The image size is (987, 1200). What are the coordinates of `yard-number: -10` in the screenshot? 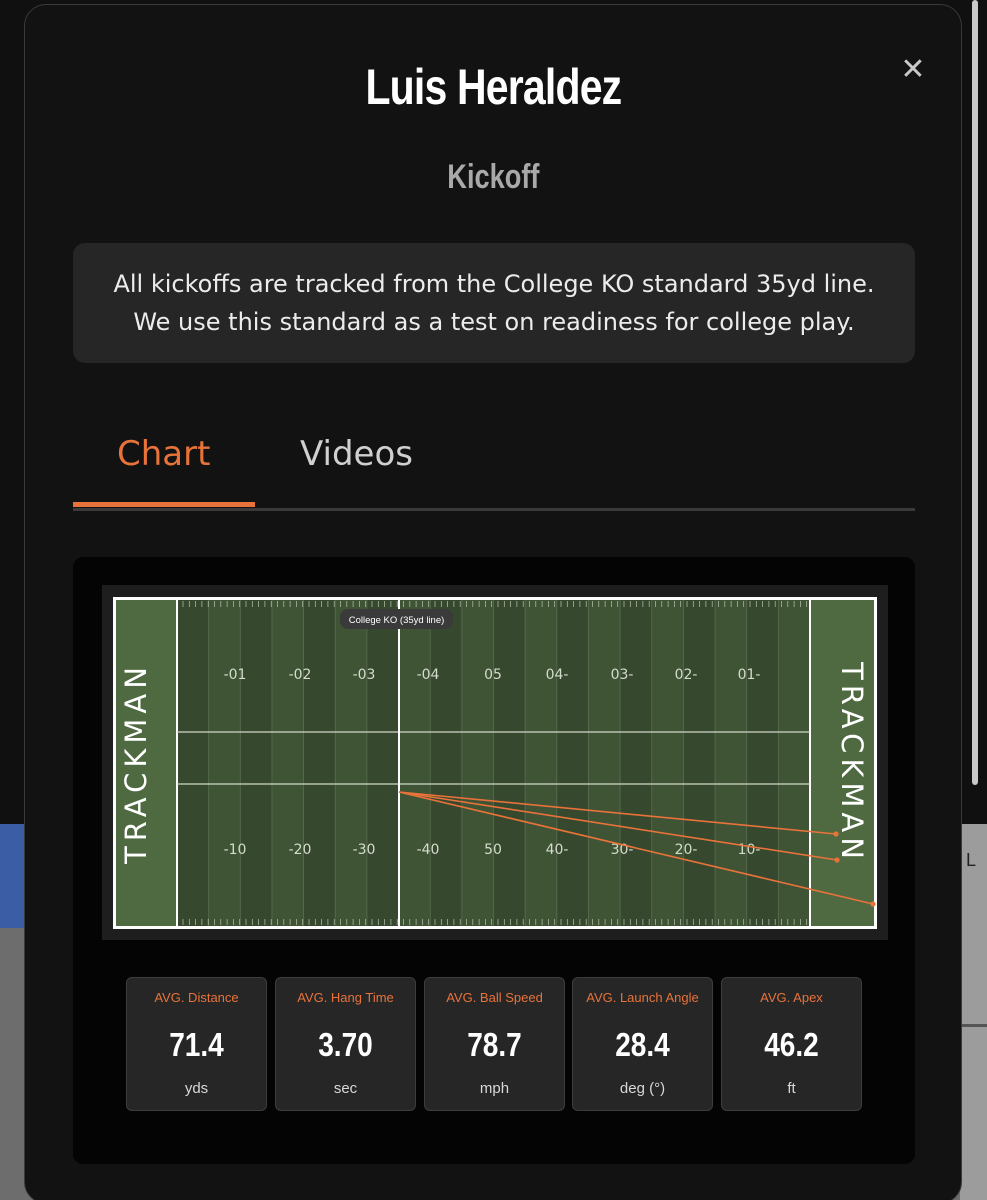 It's located at (235, 850).